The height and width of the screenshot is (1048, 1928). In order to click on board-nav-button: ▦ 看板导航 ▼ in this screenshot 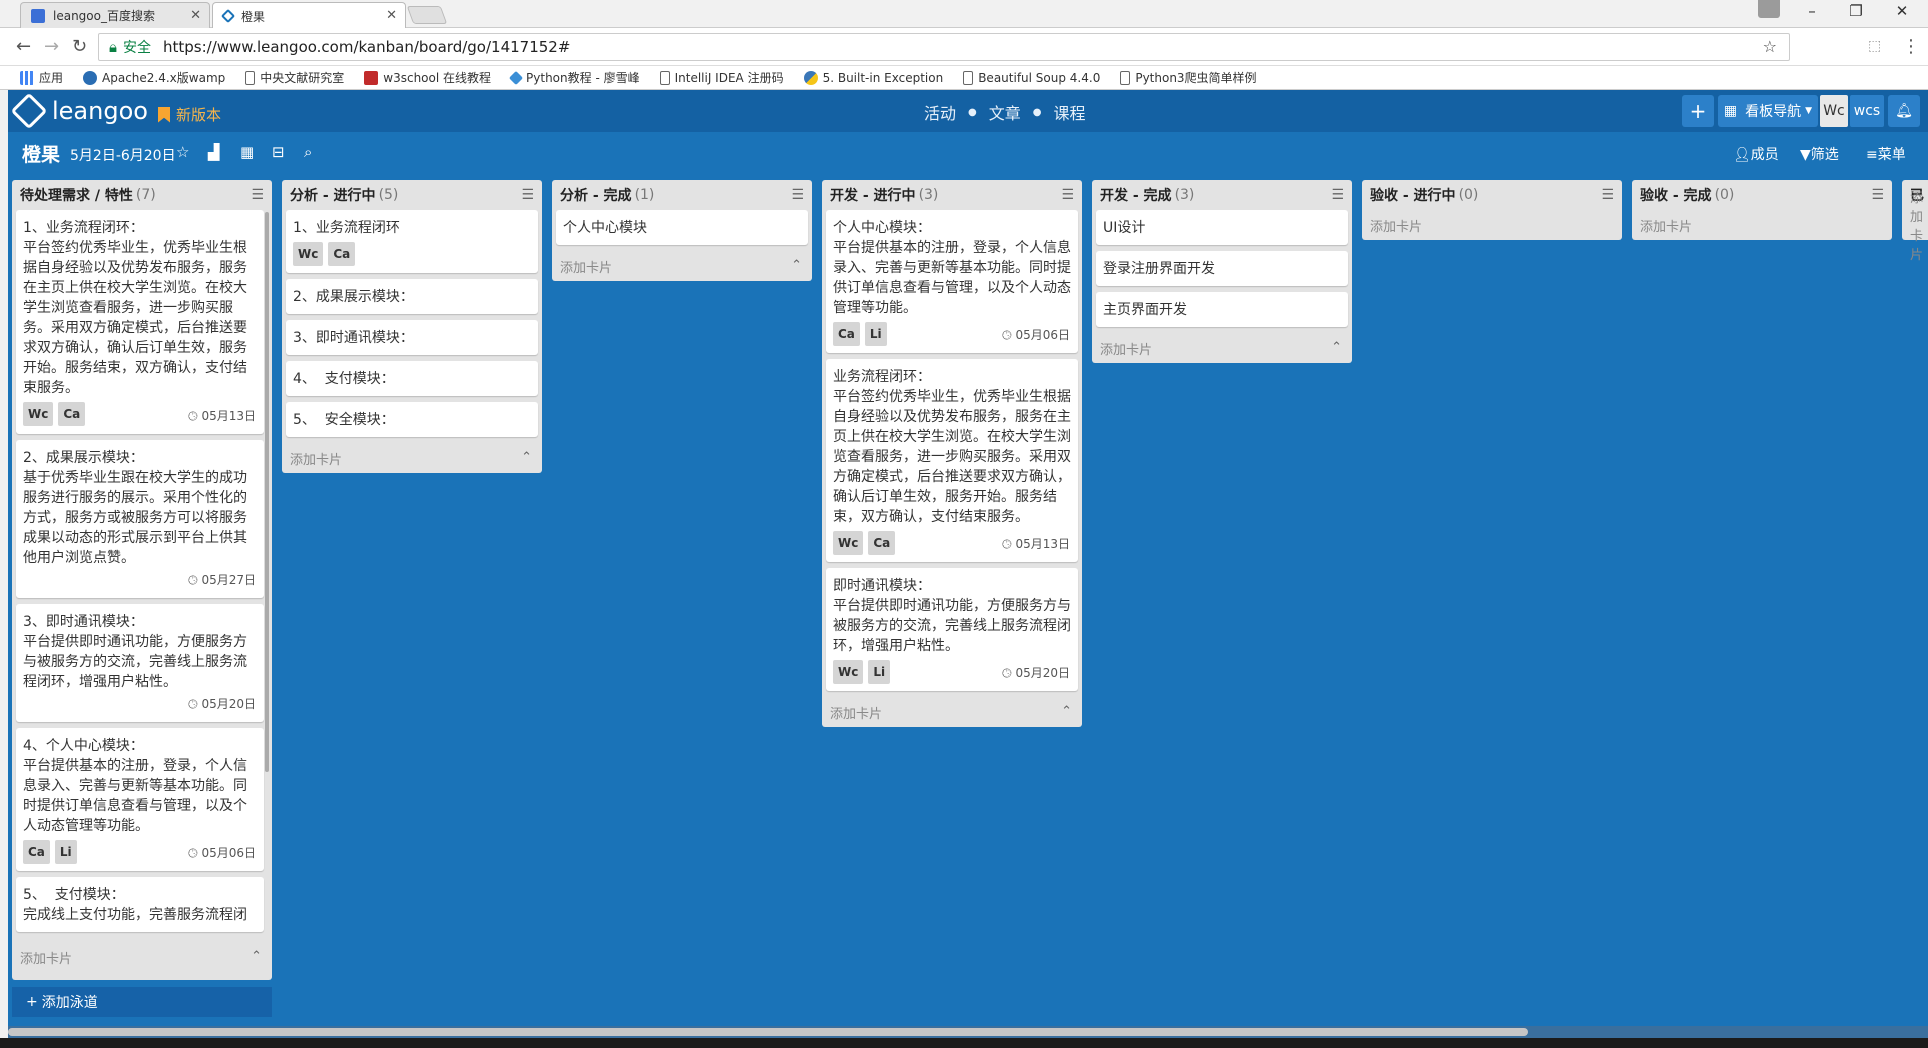, I will do `click(1768, 111)`.